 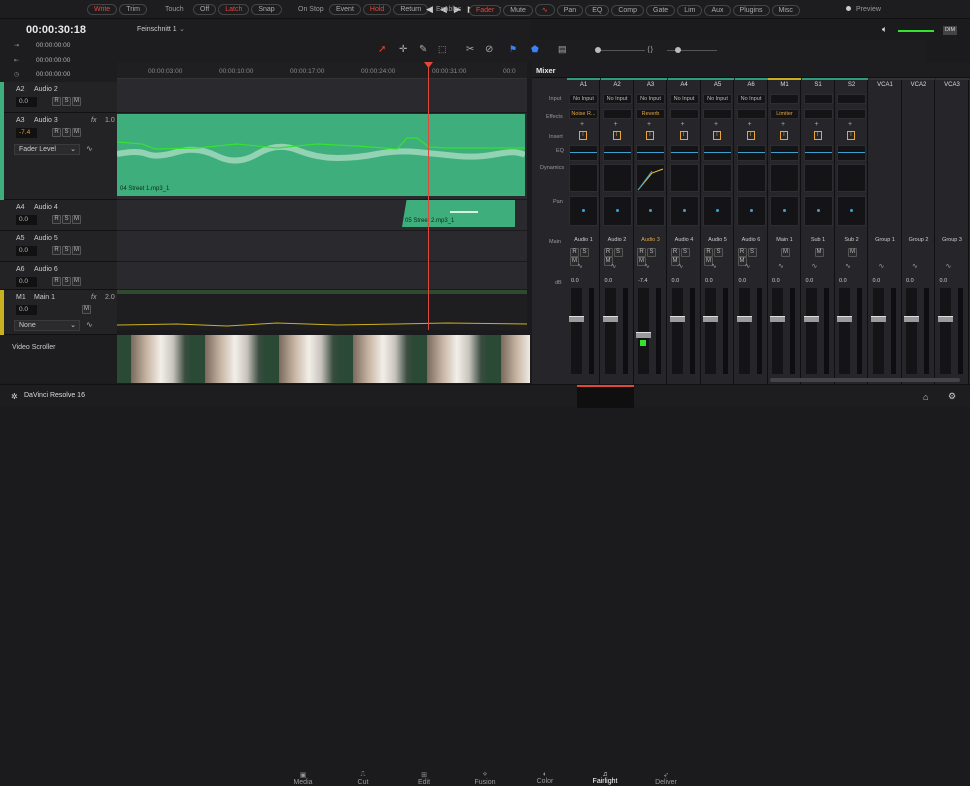 What do you see at coordinates (950, 30) in the screenshot?
I see `dim-button: DIM` at bounding box center [950, 30].